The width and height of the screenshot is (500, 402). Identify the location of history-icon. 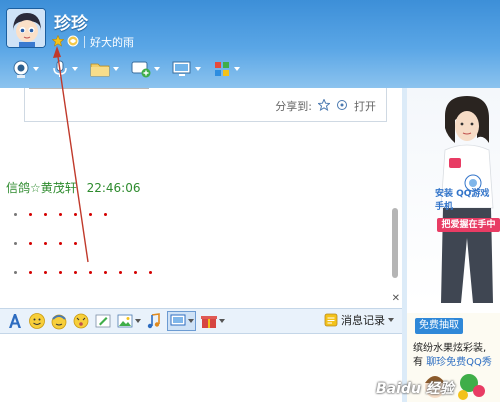
(331, 320).